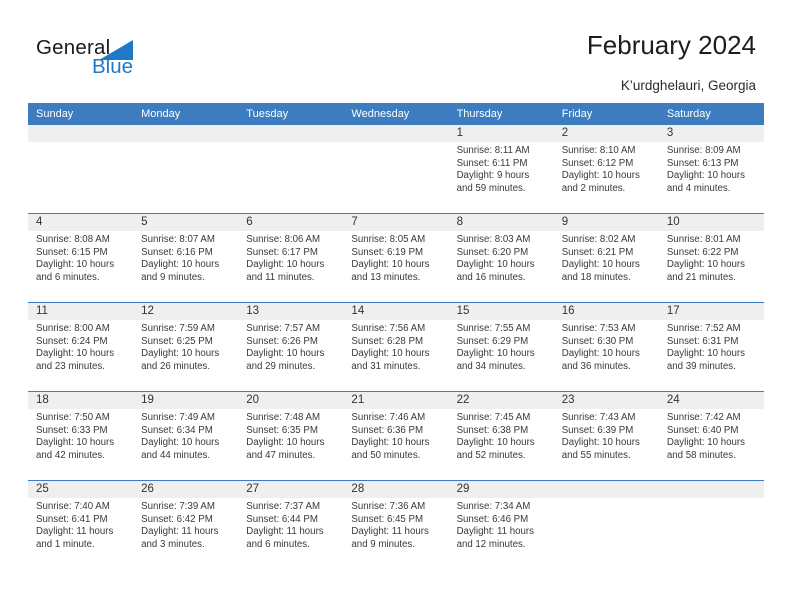 The width and height of the screenshot is (792, 612). Describe the element at coordinates (285, 360) in the screenshot. I see `daylight-text: Daylight: 10 hours and 29 minutes.` at that location.